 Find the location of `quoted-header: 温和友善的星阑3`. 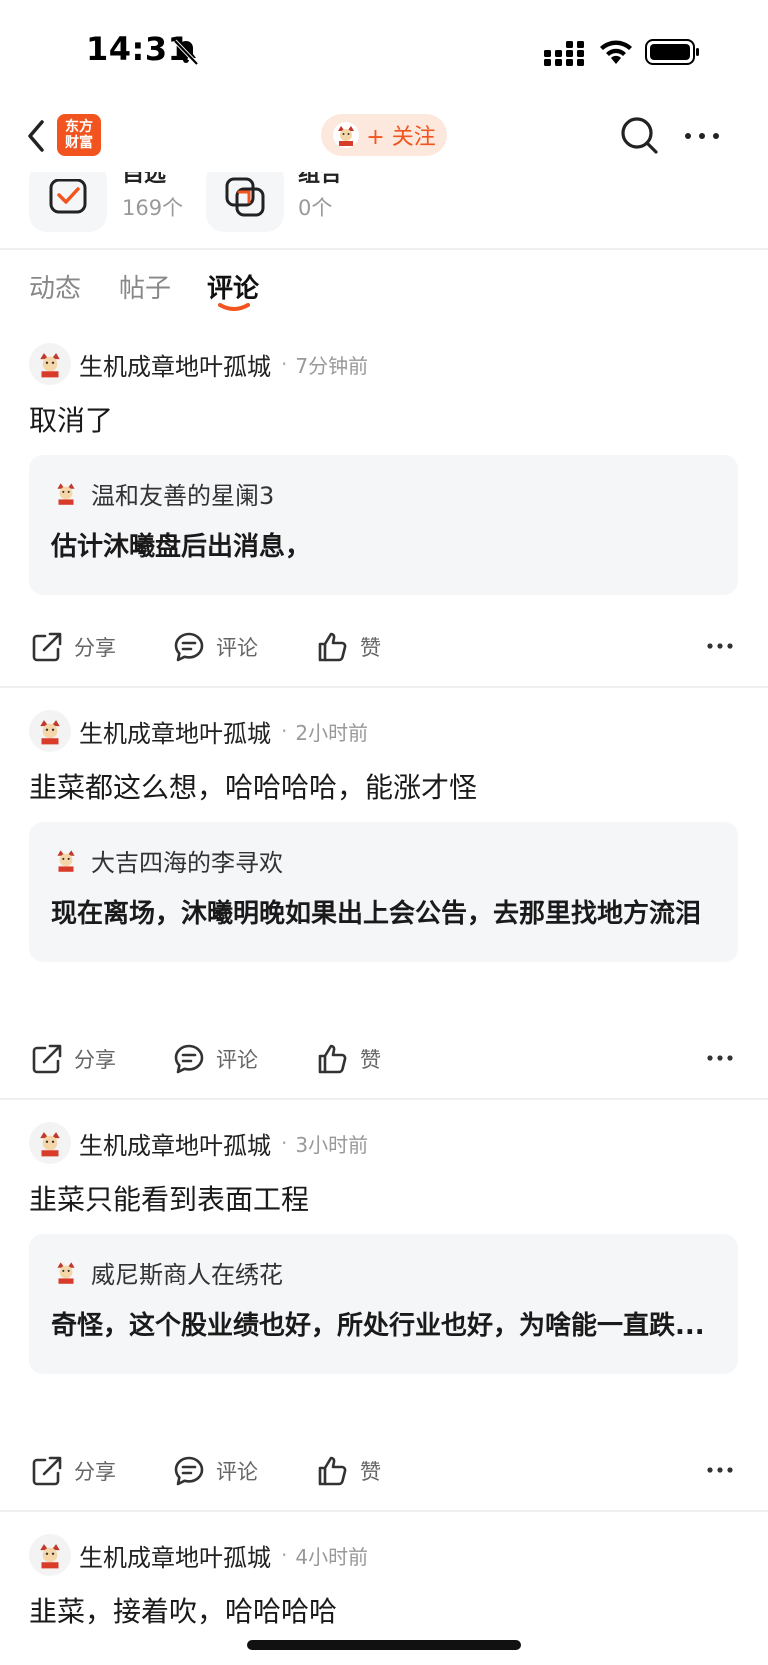

quoted-header: 温和友善的星阑3 is located at coordinates (383, 493).